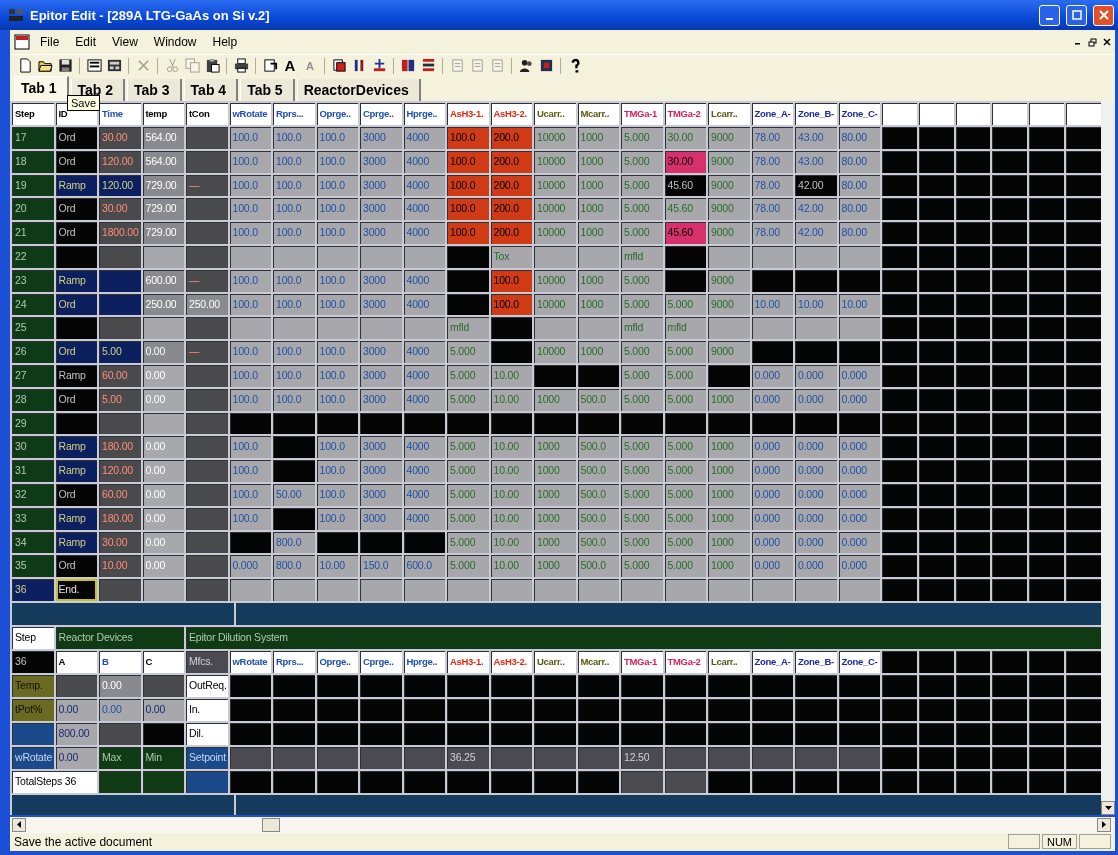  I want to click on font-button: A, so click(290, 65).